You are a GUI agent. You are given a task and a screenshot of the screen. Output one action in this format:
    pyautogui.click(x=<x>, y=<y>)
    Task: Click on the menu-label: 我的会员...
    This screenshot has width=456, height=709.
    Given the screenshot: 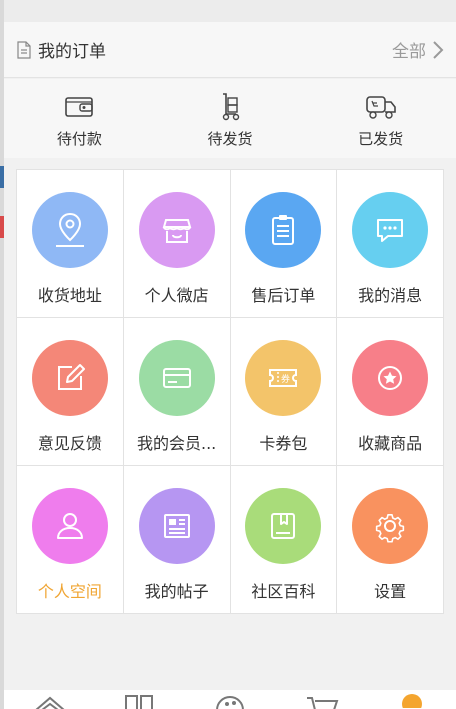 What is the action you would take?
    pyautogui.click(x=176, y=443)
    